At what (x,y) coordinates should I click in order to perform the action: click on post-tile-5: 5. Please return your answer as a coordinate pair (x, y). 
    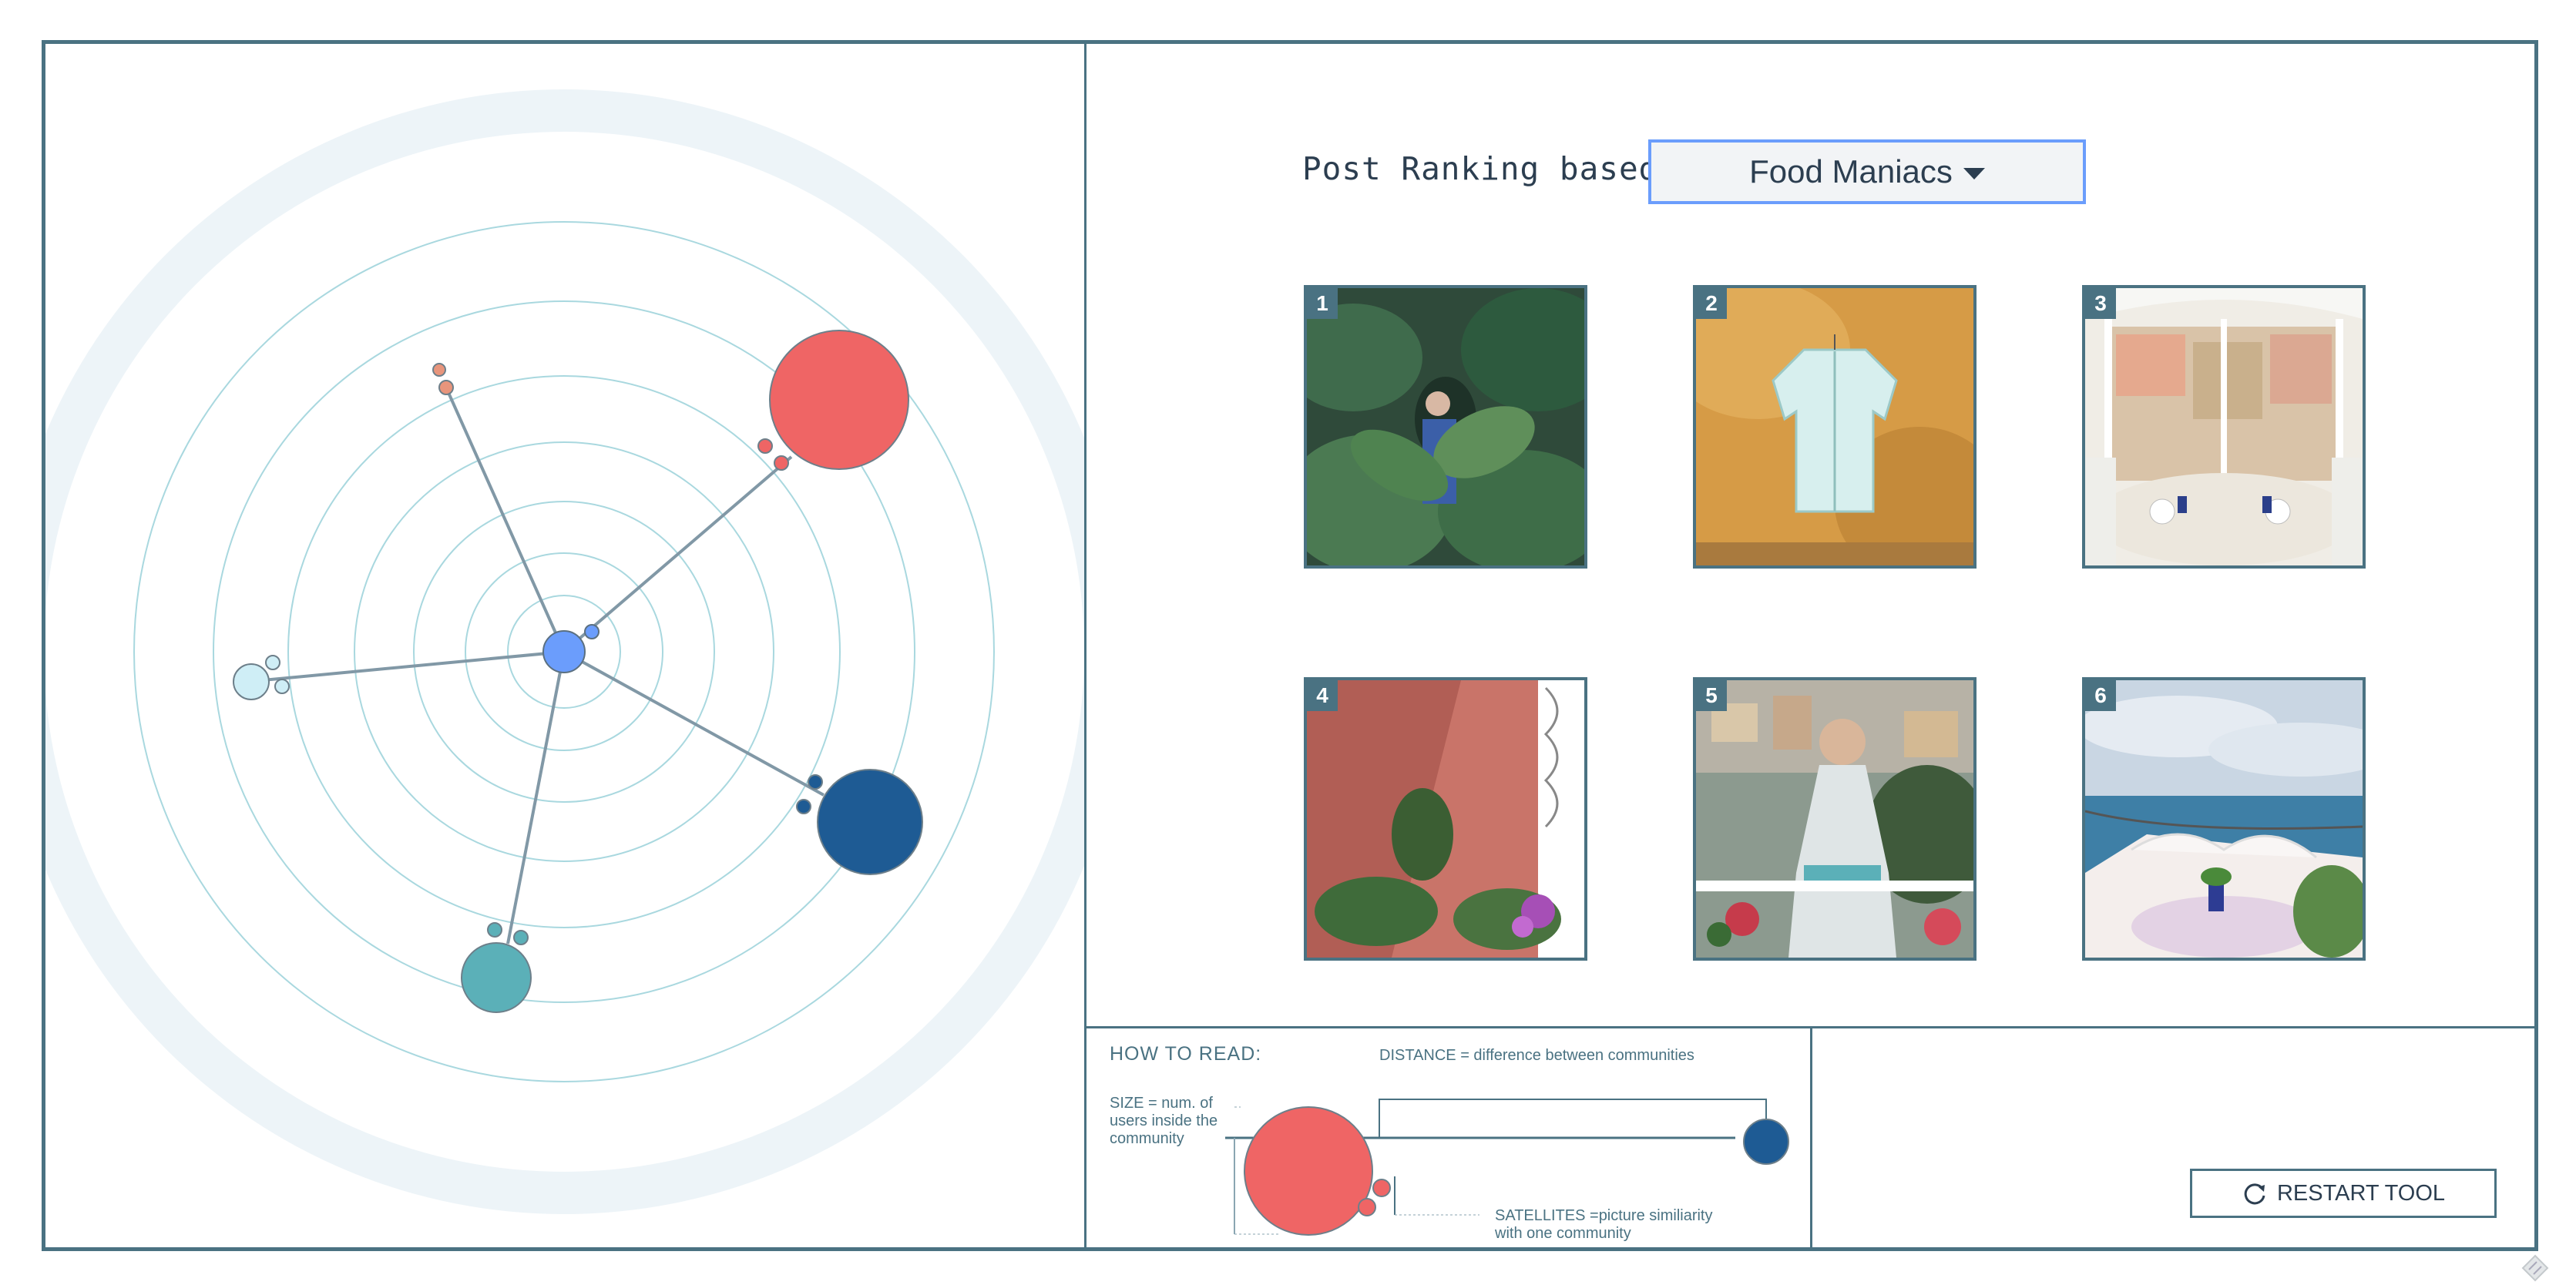
    Looking at the image, I should click on (1835, 819).